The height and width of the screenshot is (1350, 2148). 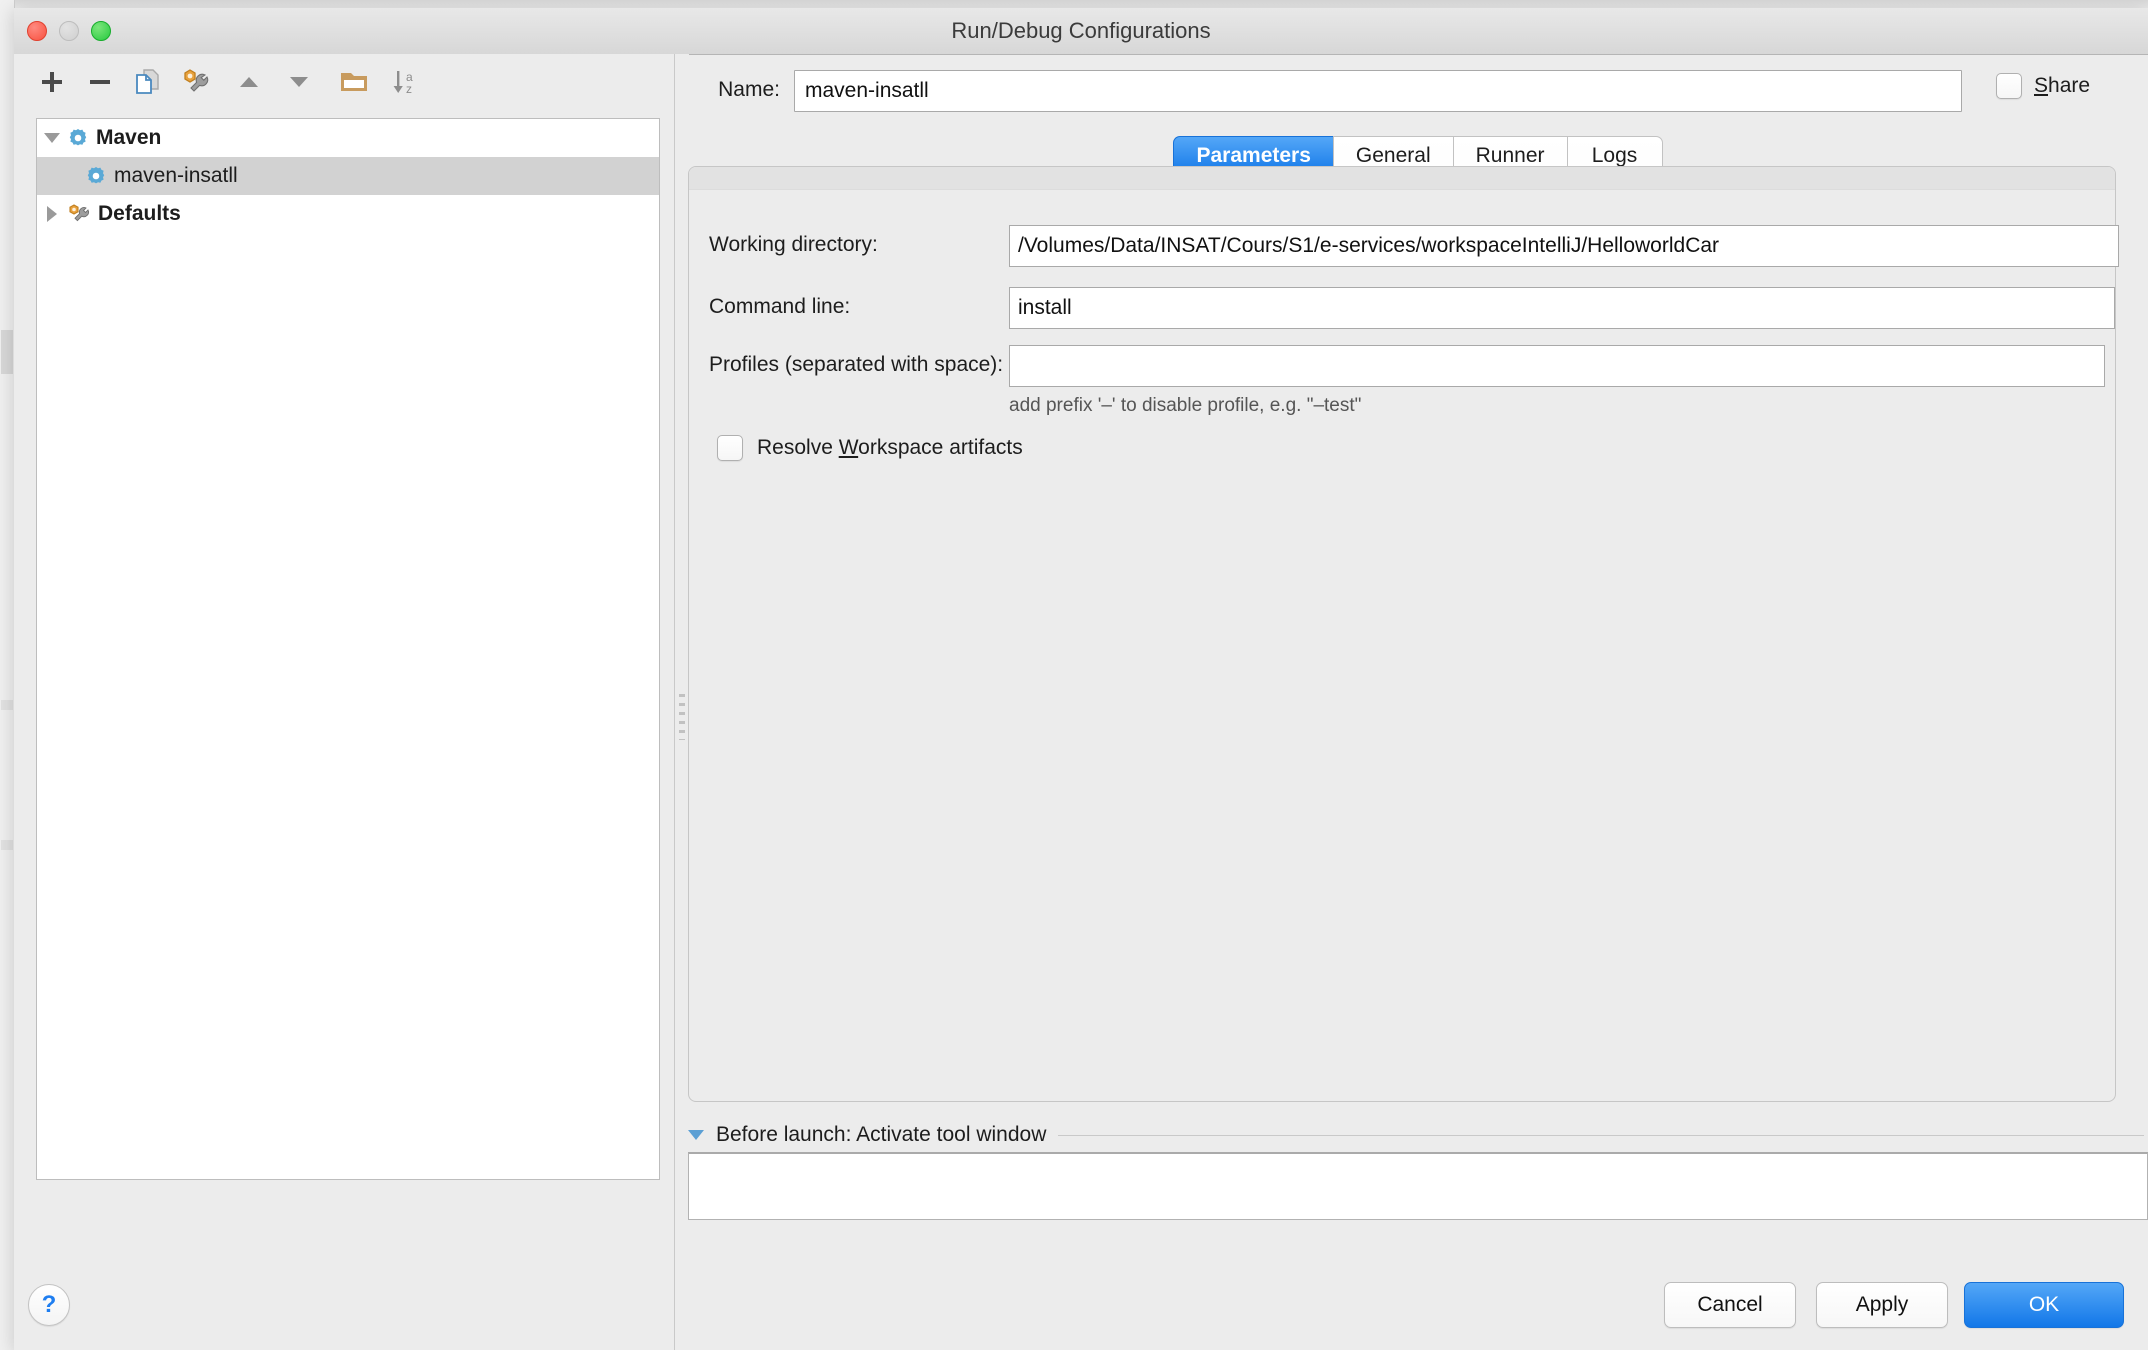 I want to click on tree-node-maven-insatll: maven-insatll, so click(x=348, y=176).